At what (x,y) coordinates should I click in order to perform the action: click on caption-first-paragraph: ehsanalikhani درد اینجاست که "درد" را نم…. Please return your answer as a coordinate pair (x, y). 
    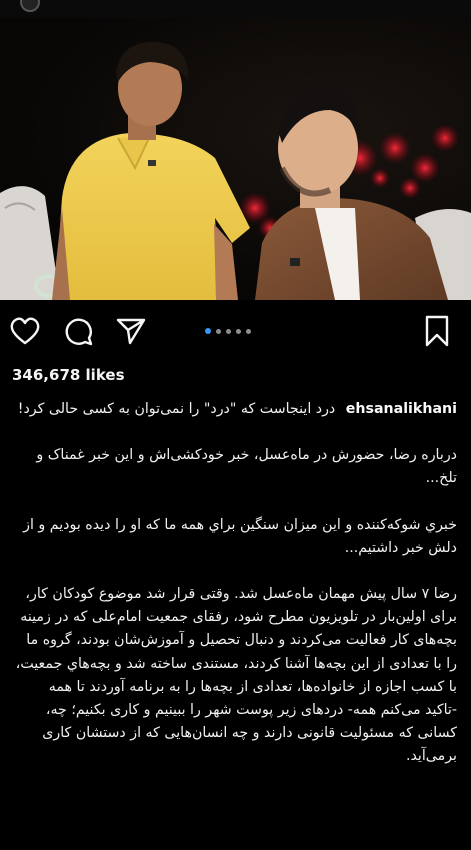
    Looking at the image, I should click on (235, 409).